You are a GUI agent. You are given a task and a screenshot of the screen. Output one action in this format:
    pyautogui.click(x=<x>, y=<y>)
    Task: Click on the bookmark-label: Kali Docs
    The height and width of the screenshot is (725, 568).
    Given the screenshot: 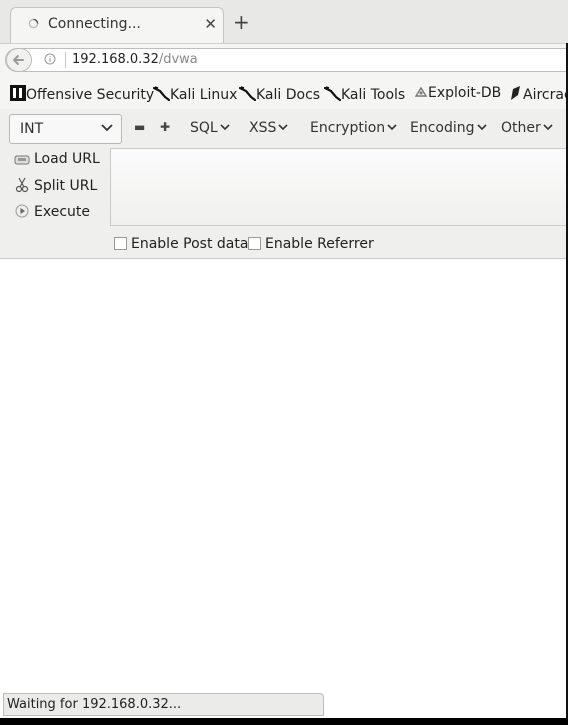 What is the action you would take?
    pyautogui.click(x=288, y=95)
    